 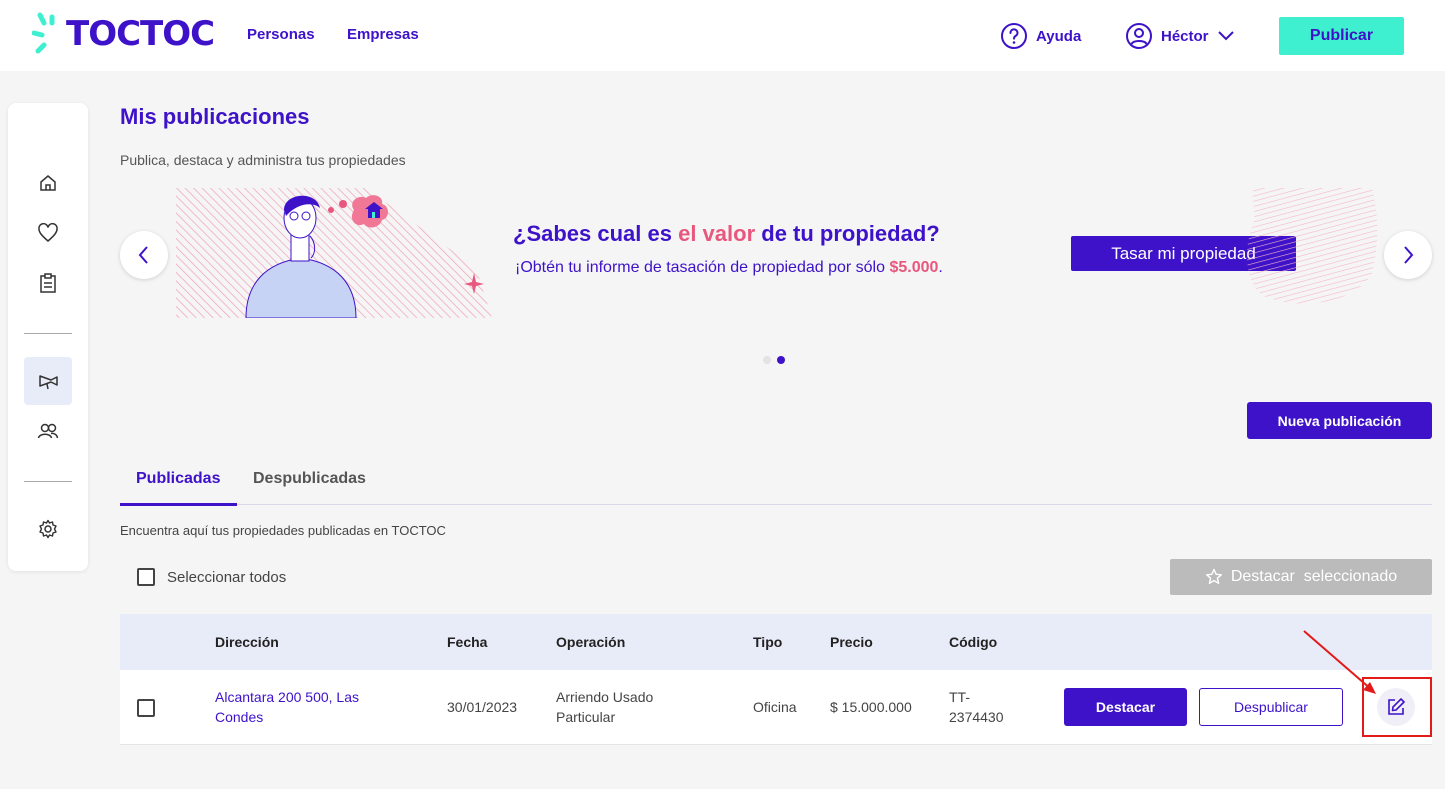 I want to click on column-header: Operación, so click(x=591, y=642).